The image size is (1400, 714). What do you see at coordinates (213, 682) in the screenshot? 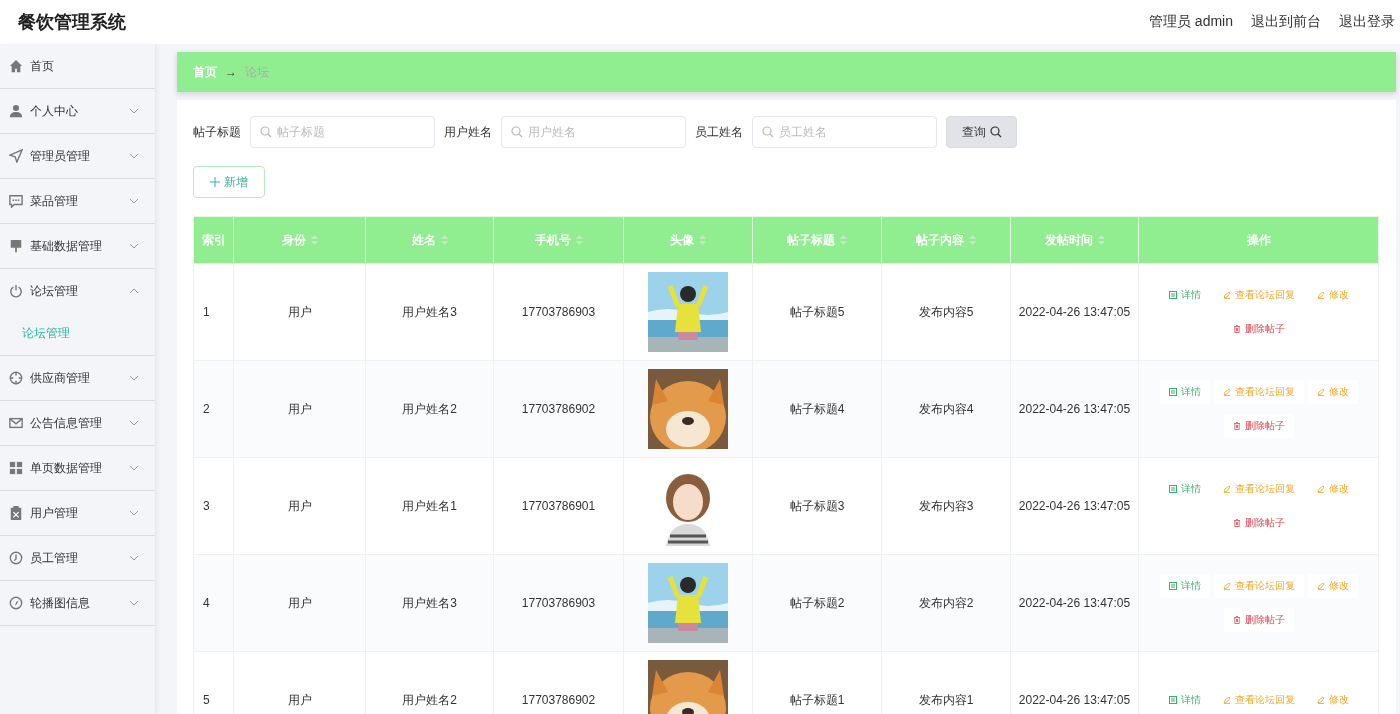
I see `table-cell: 5` at bounding box center [213, 682].